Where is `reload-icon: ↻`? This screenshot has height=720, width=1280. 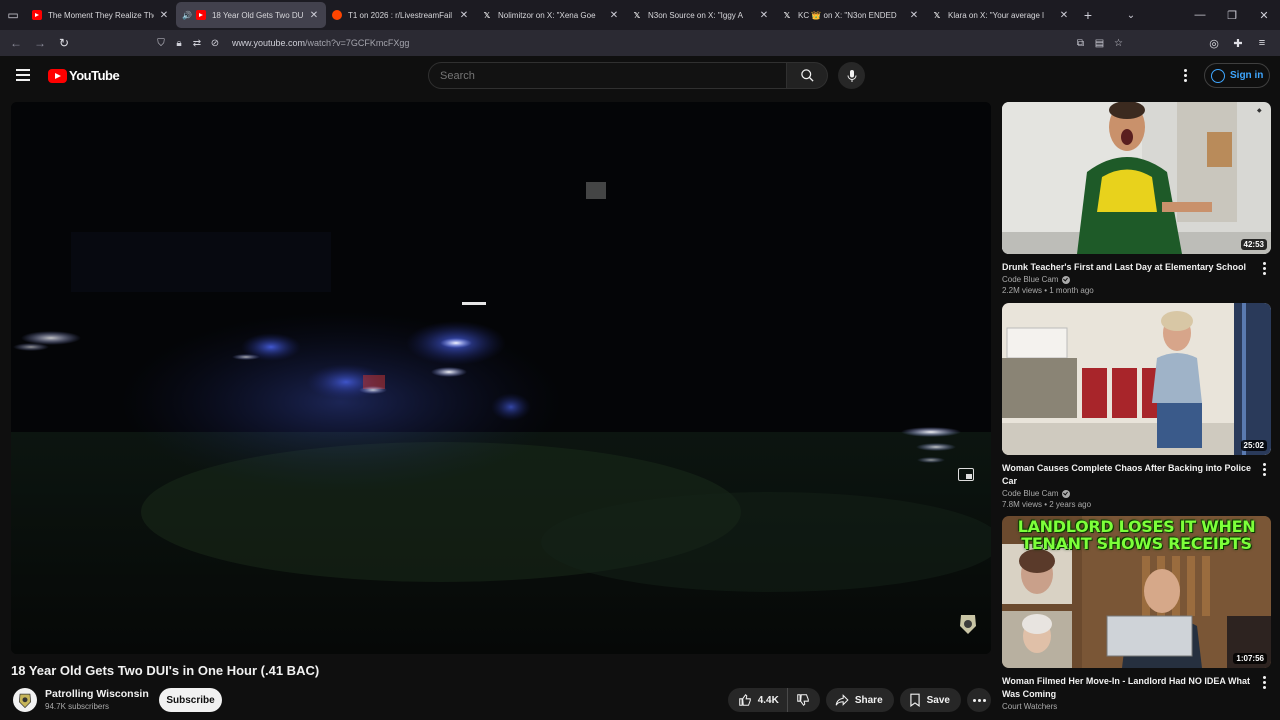
reload-icon: ↻ is located at coordinates (64, 43).